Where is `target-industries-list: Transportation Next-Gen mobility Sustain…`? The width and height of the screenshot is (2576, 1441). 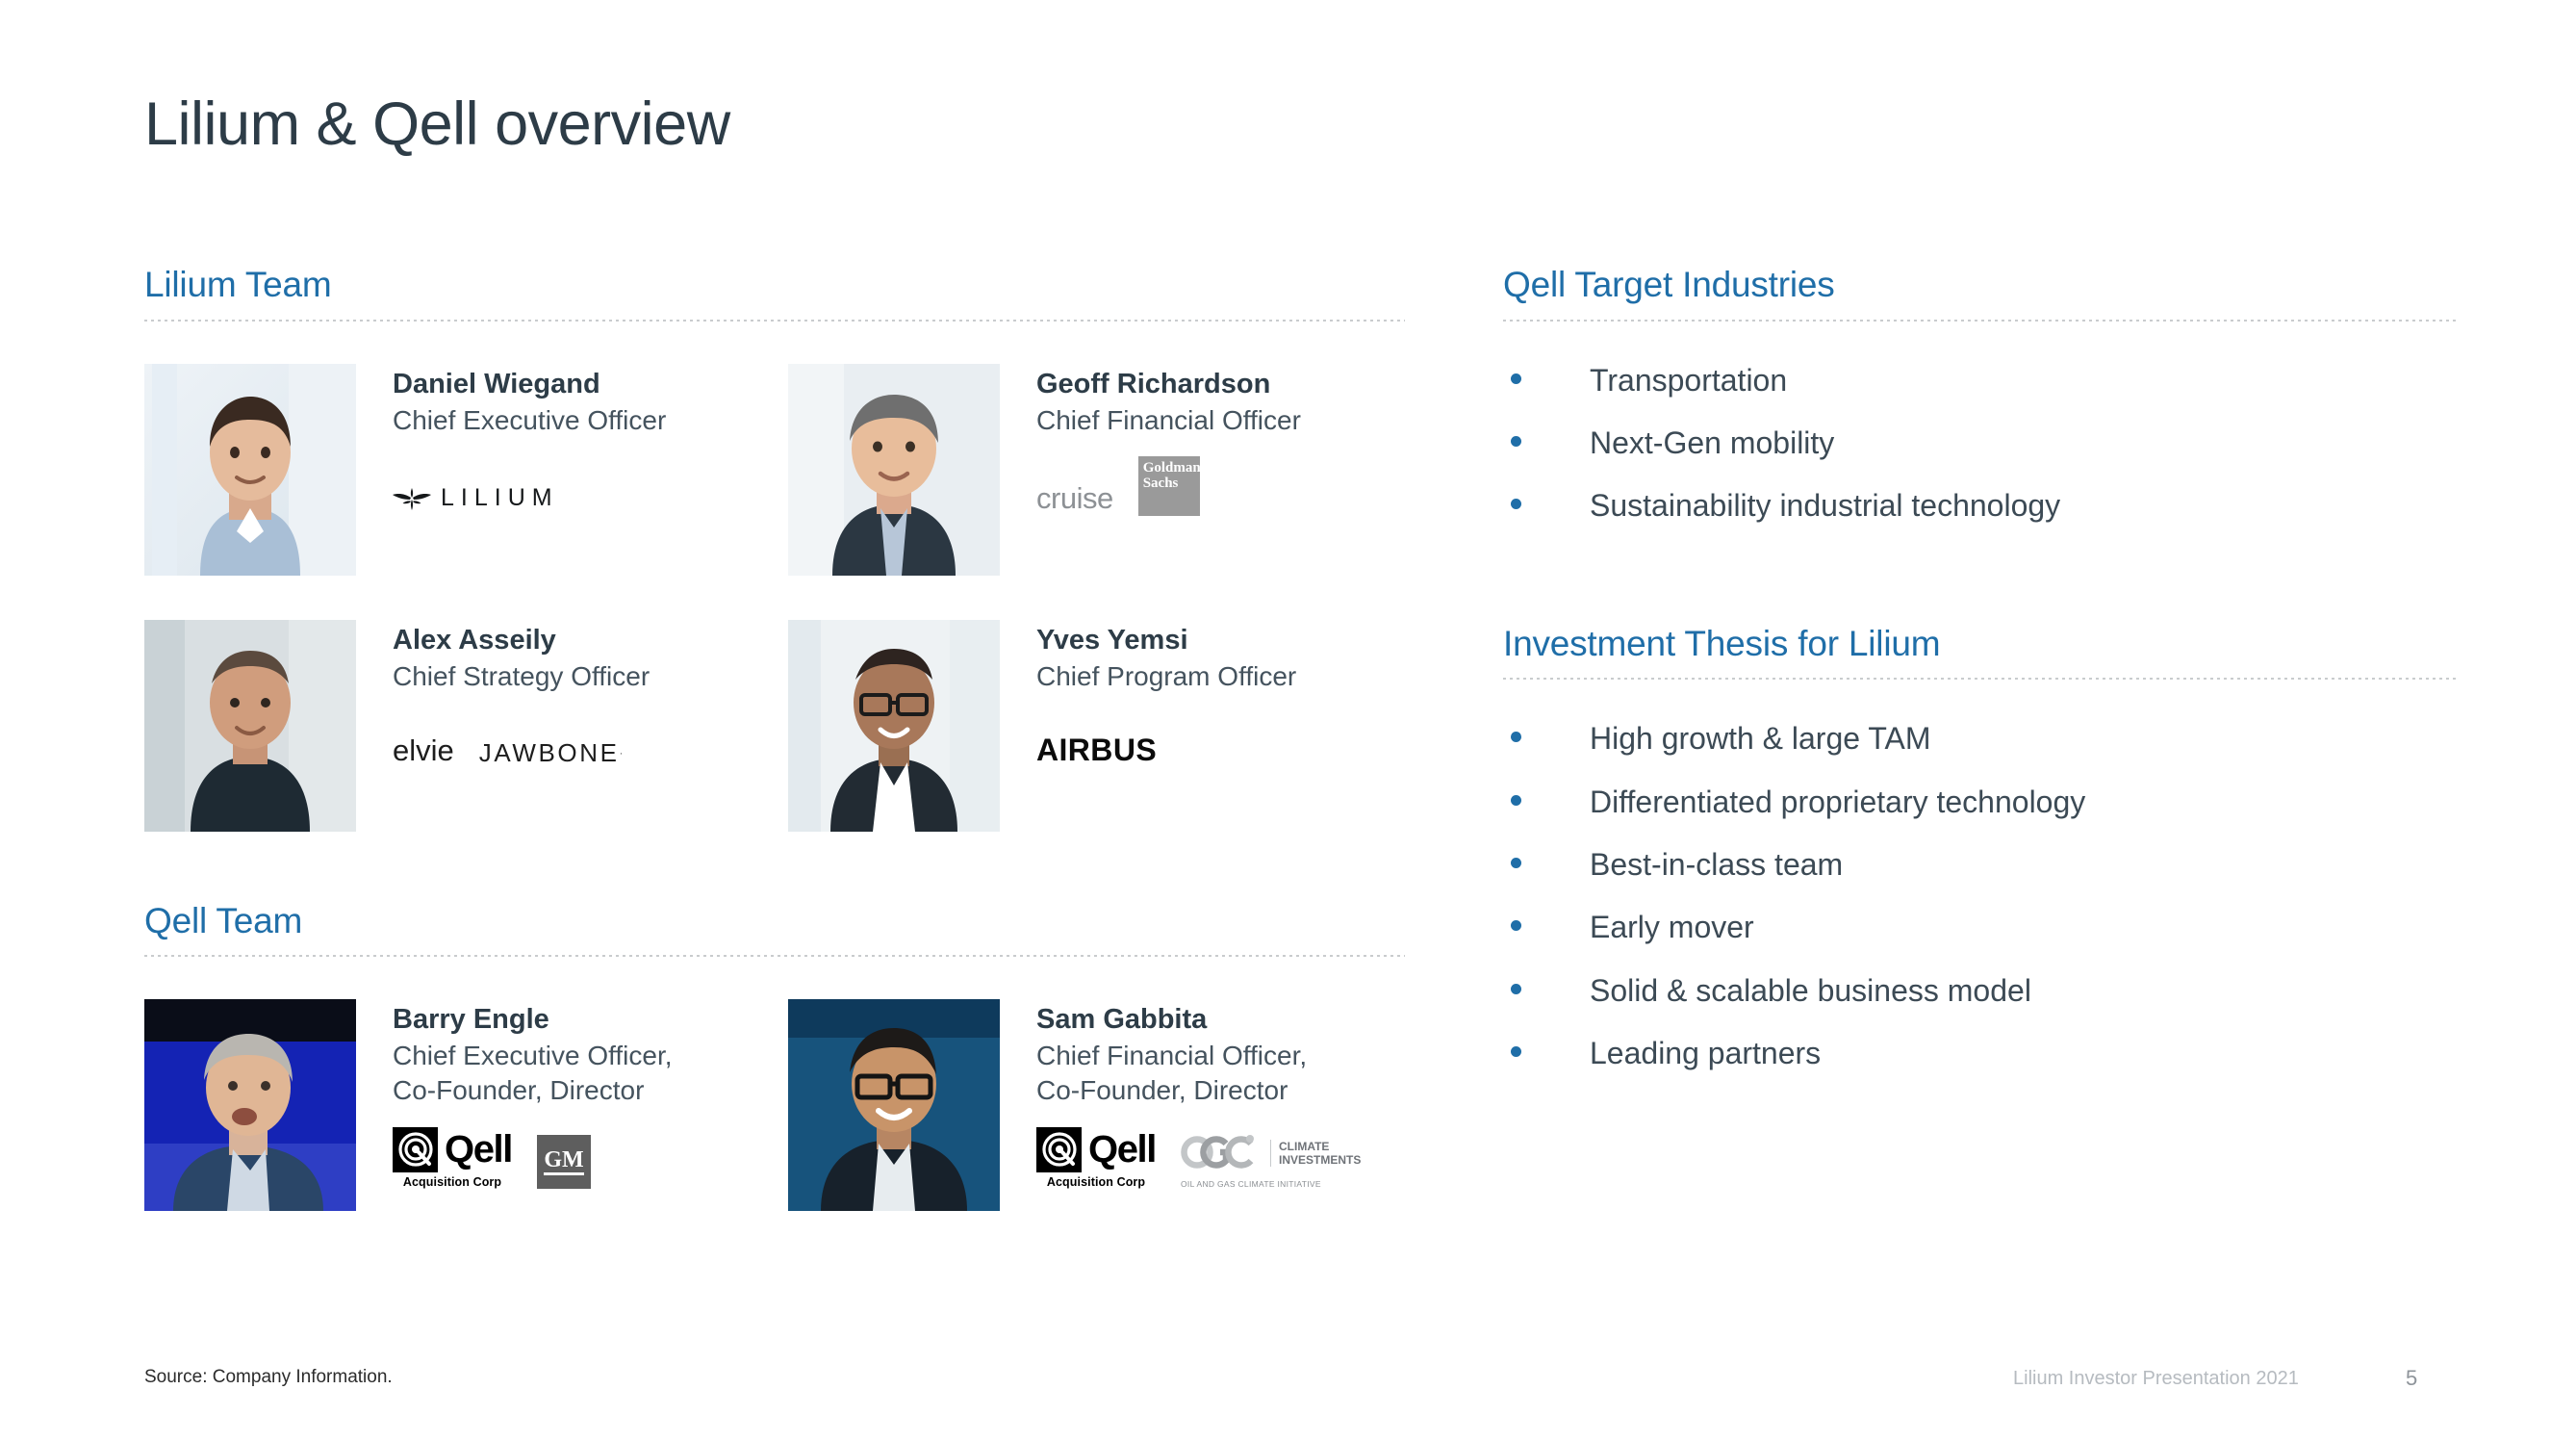
target-industries-list: Transportation Next-Gen mobility Sustain… is located at coordinates (1979, 443).